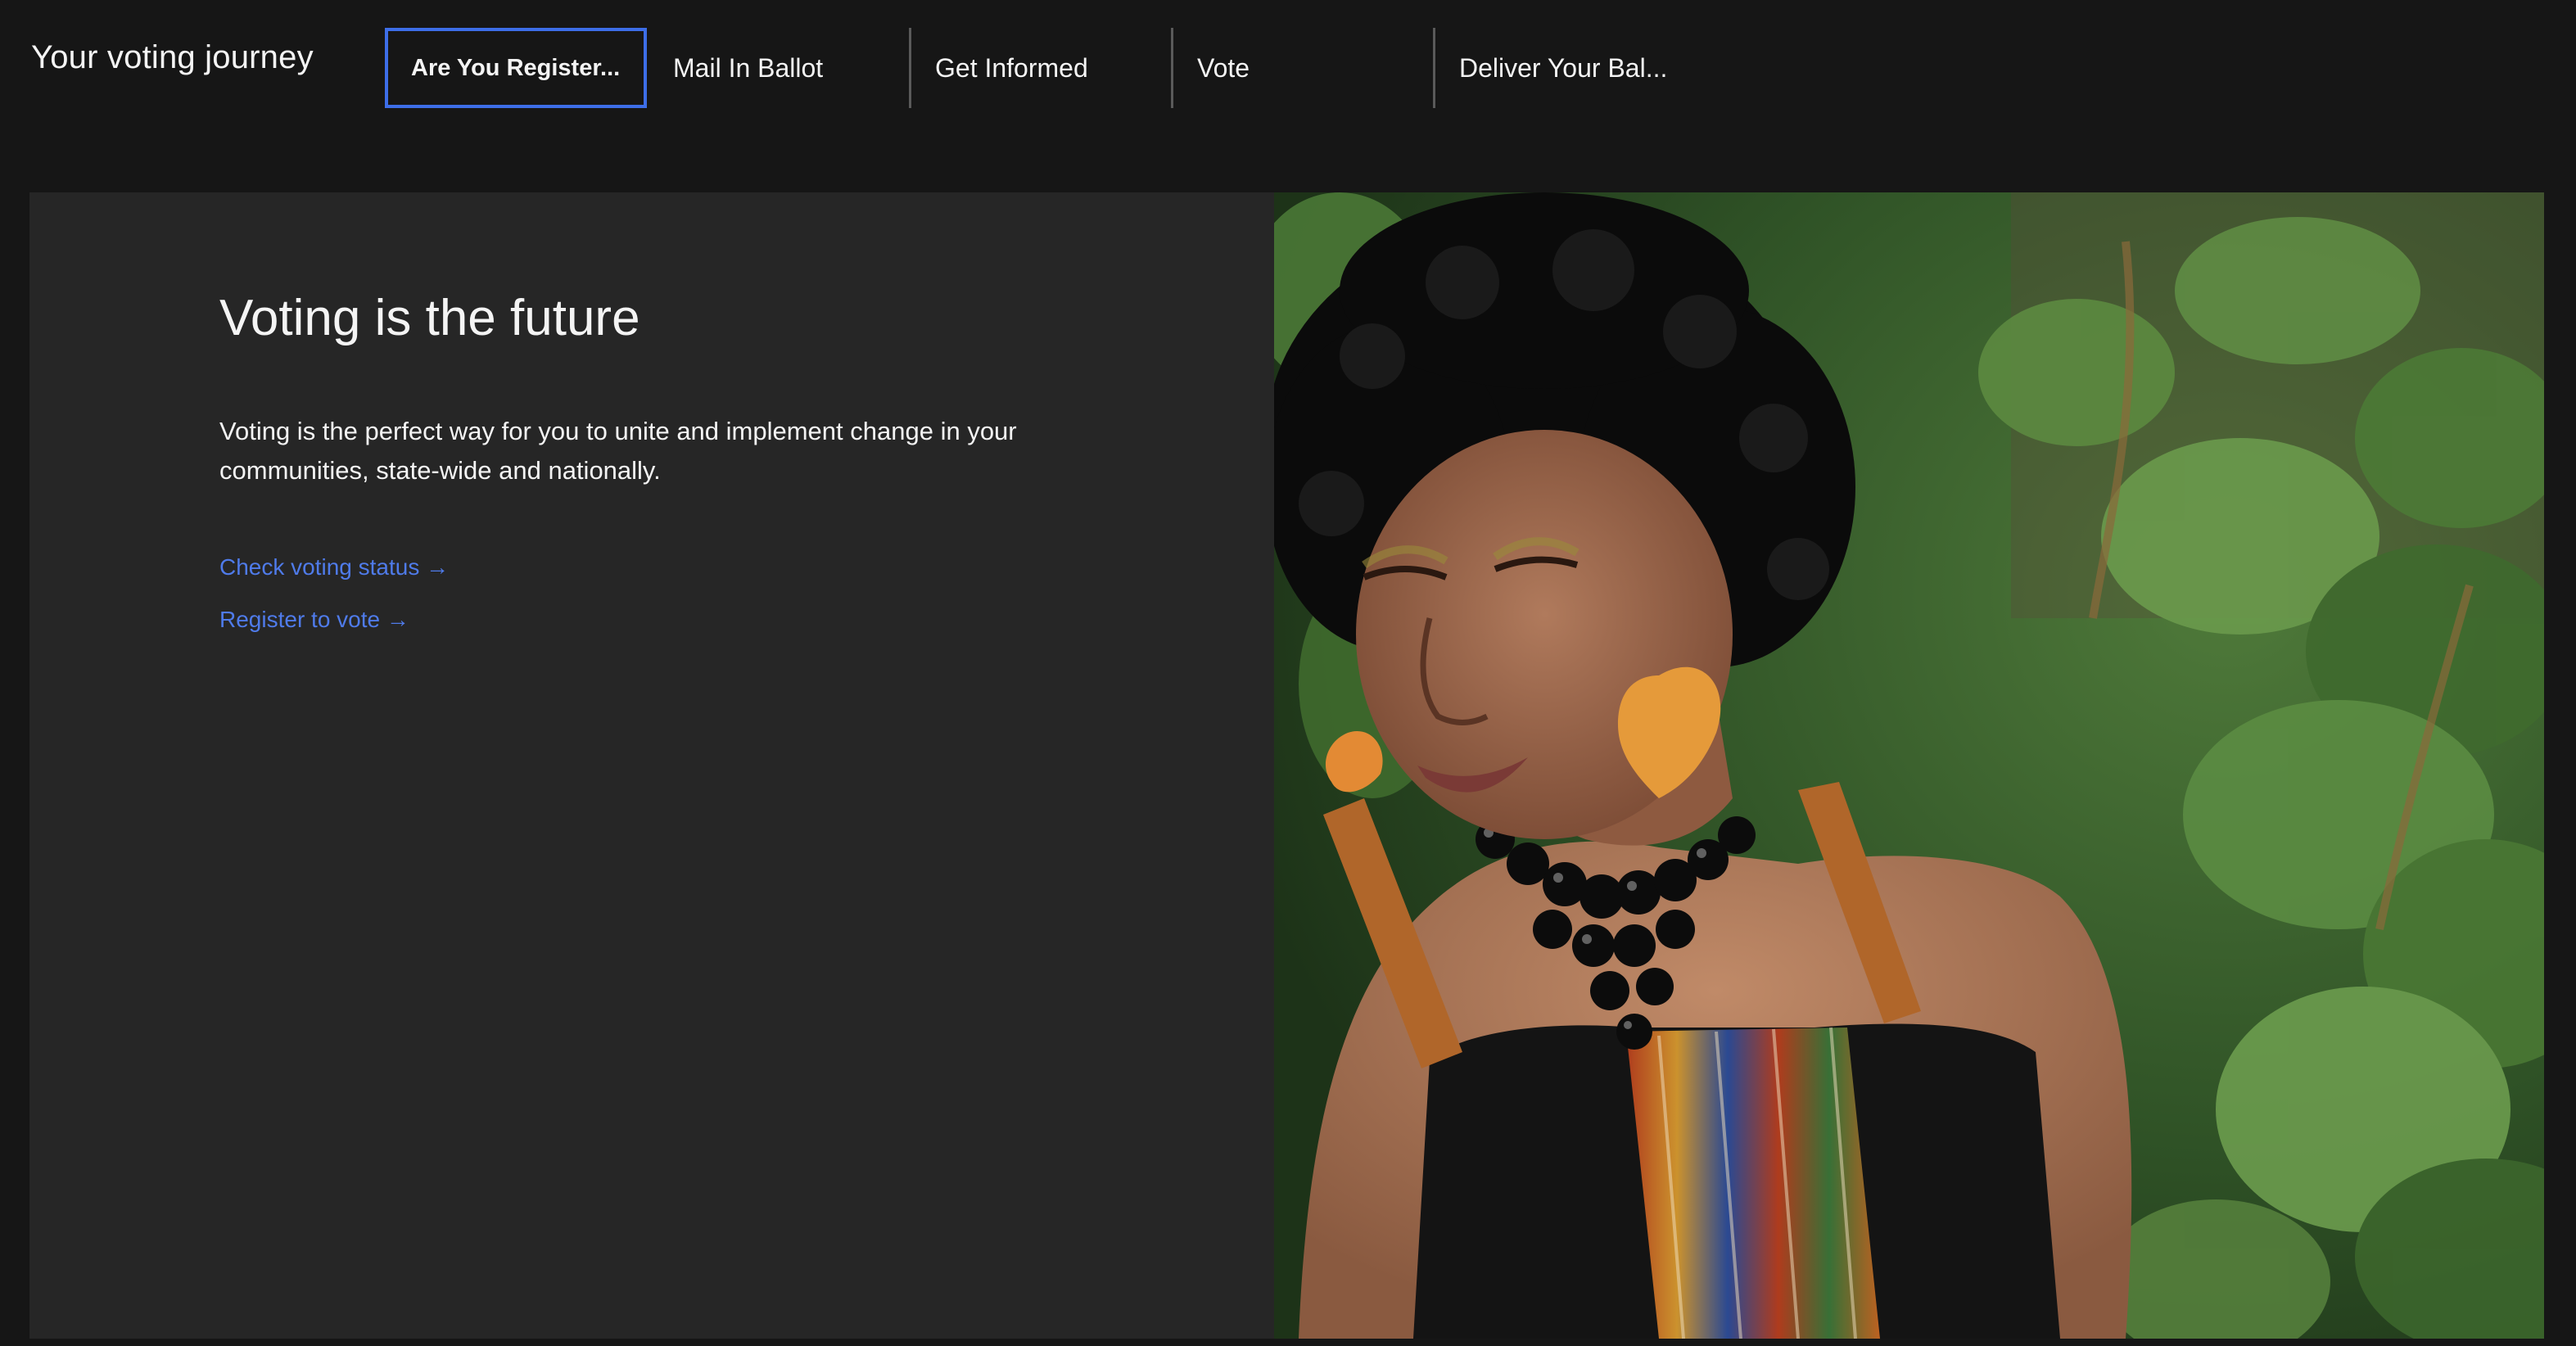  What do you see at coordinates (314, 620) in the screenshot?
I see `register-to-vote-link: Register to vote →` at bounding box center [314, 620].